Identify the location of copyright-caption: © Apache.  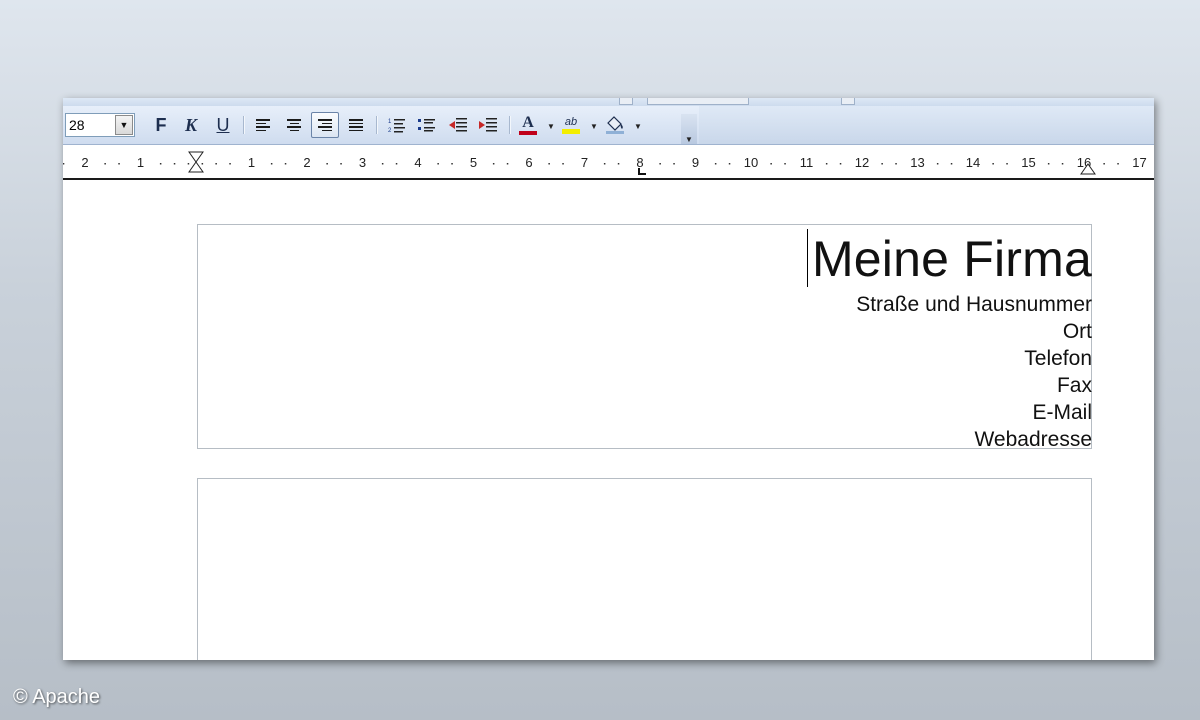
(57, 697).